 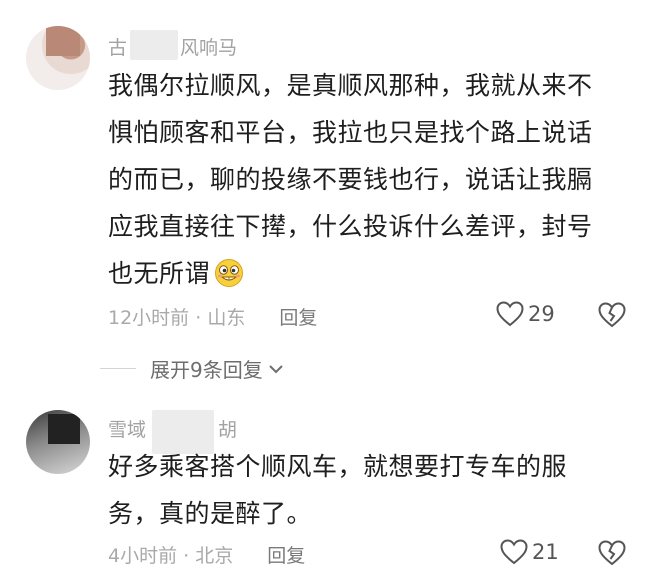 I want to click on comment-text: 好多乘客搭个顺风车，就想要打专车的服 务，真的是醉了。, so click(x=368, y=490).